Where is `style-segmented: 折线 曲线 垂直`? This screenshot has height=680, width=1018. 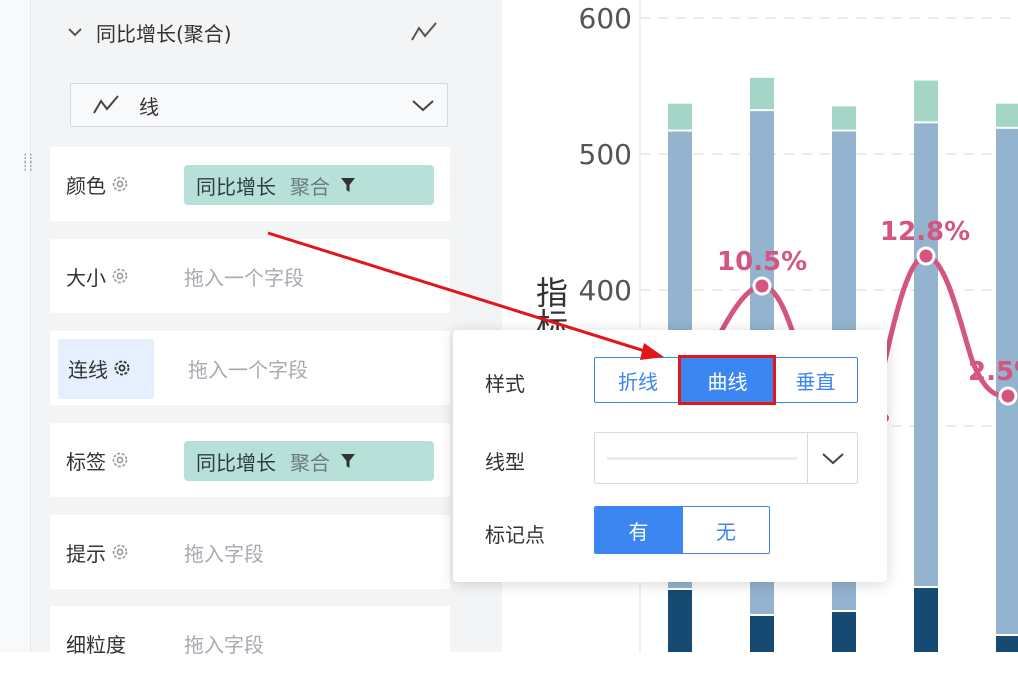 style-segmented: 折线 曲线 垂直 is located at coordinates (726, 380).